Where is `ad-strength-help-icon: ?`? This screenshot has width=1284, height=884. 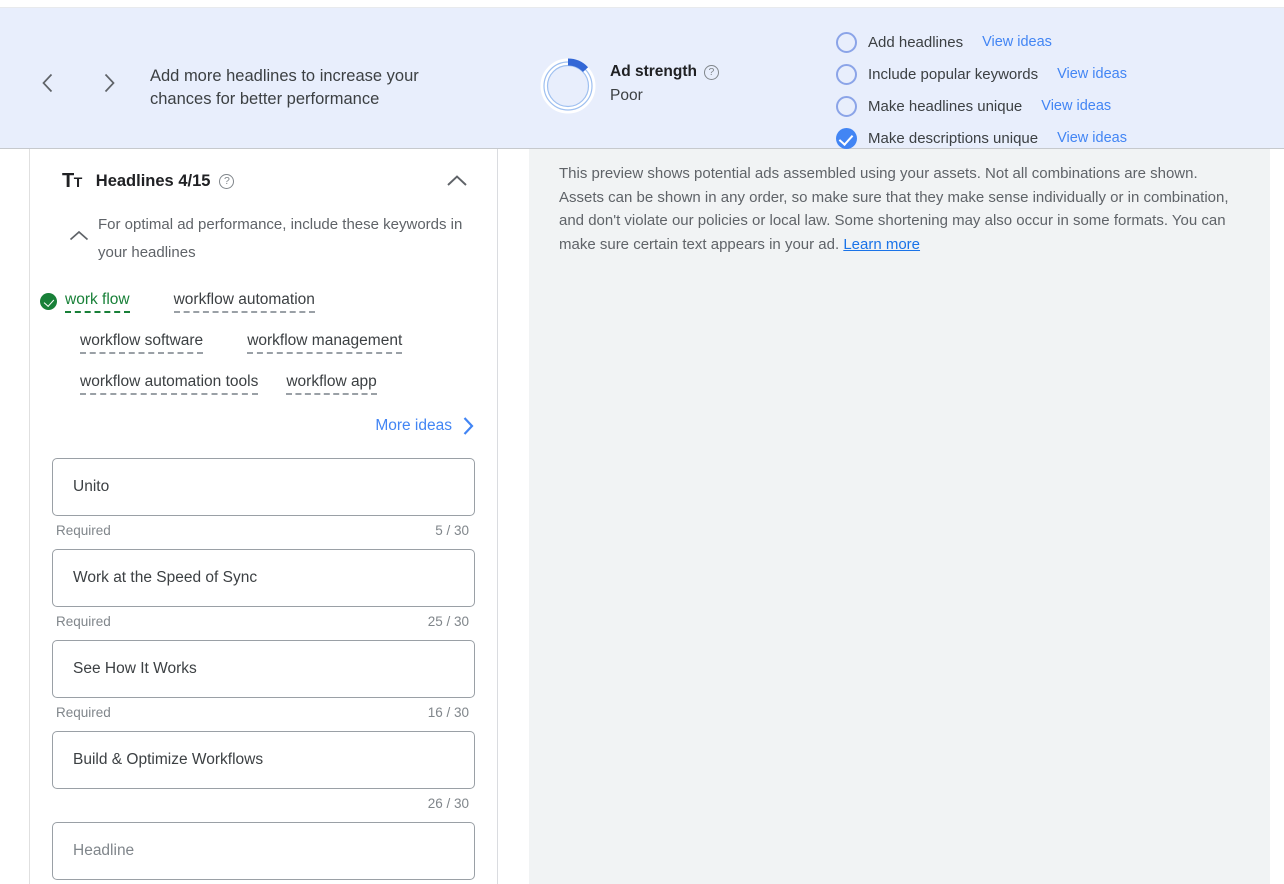
ad-strength-help-icon: ? is located at coordinates (711, 72).